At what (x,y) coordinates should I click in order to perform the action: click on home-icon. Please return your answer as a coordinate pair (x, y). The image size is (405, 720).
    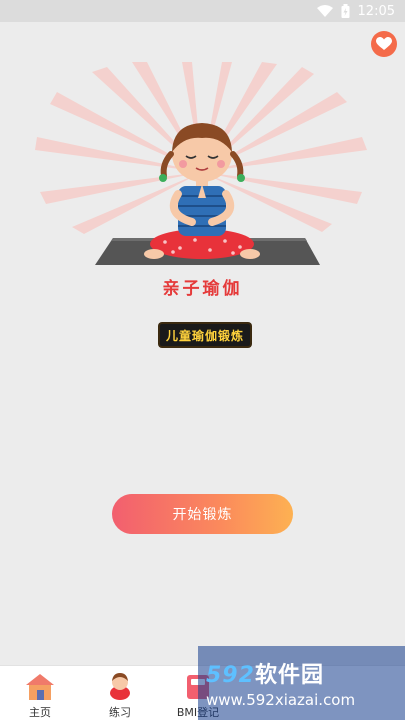
    Looking at the image, I should click on (40, 687).